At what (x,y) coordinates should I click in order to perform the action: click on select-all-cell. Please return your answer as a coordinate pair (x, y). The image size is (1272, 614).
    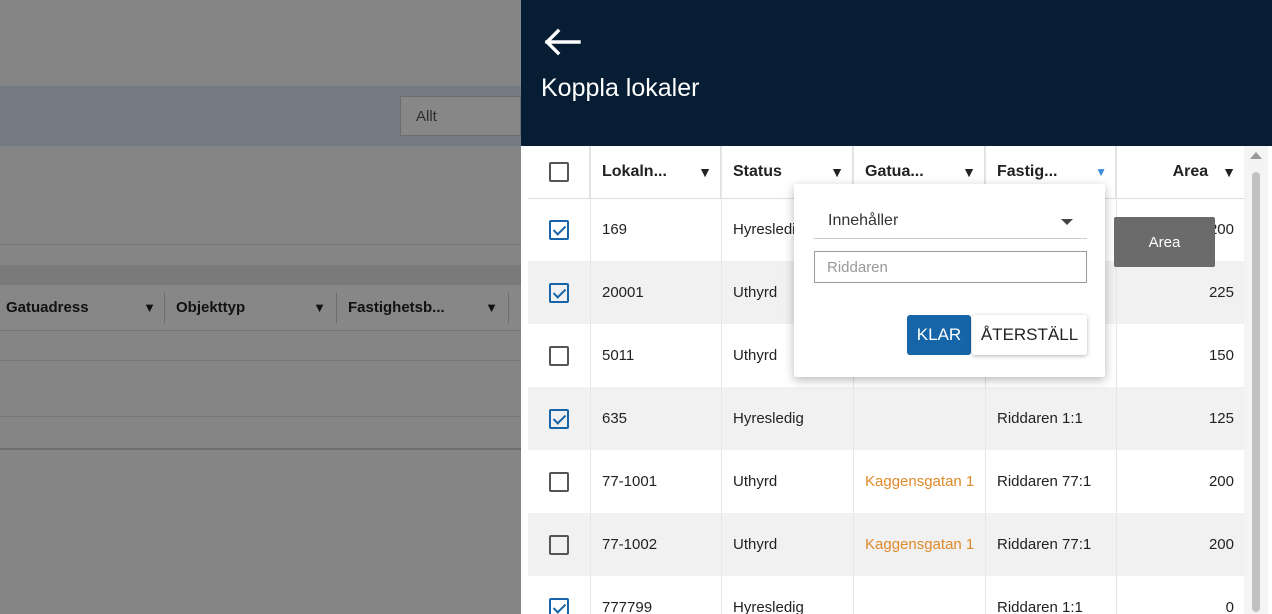
    Looking at the image, I should click on (559, 172).